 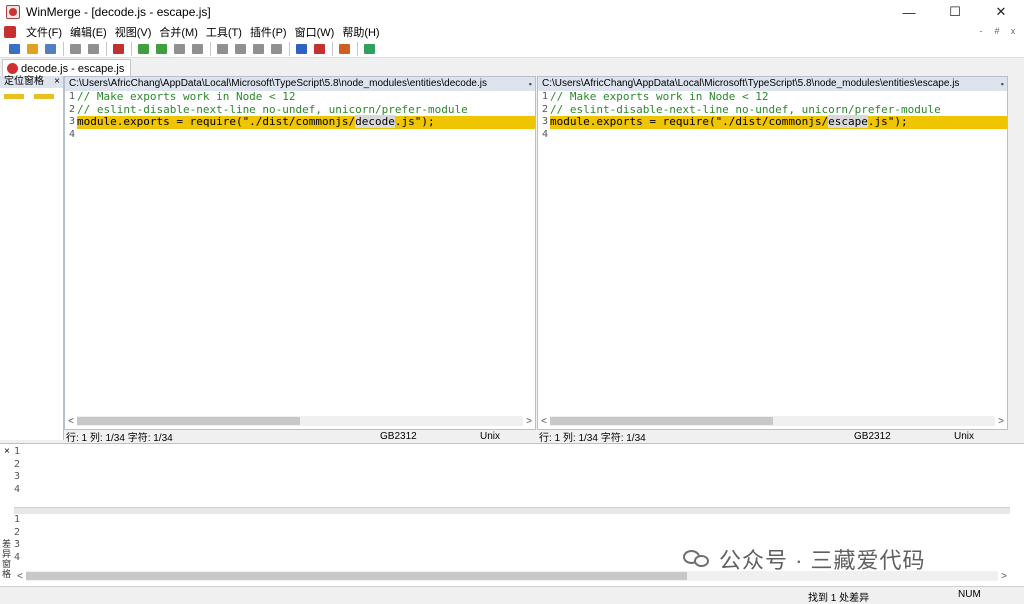 I want to click on location-pane-close-button: ×, so click(x=57, y=82).